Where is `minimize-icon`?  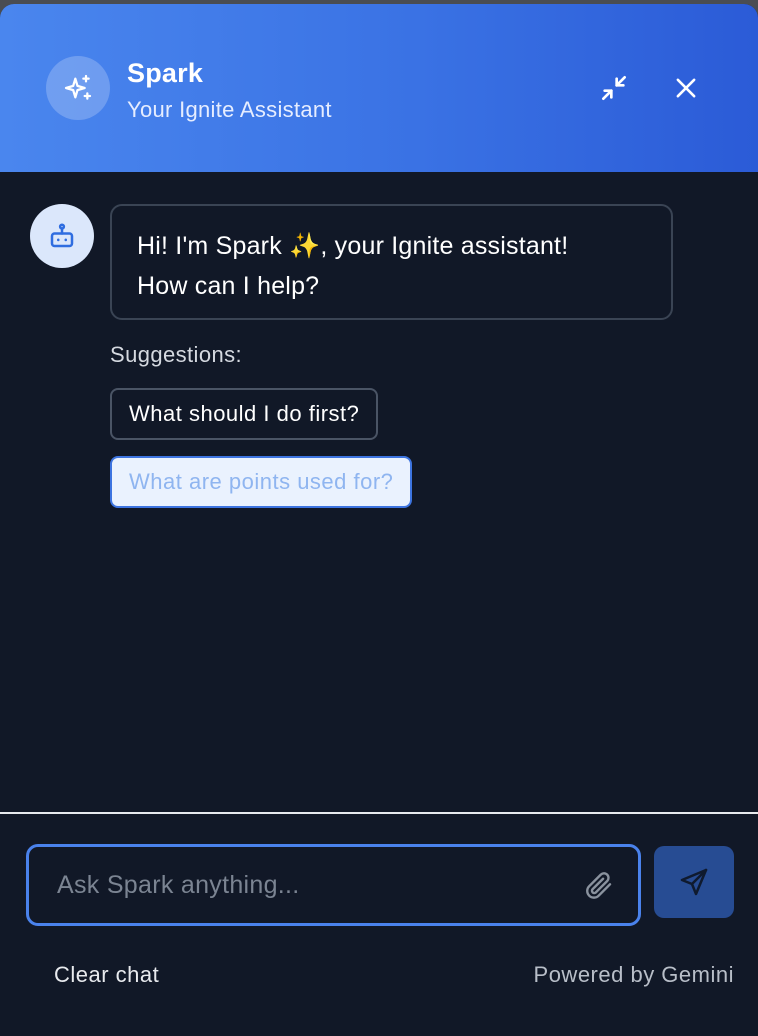
minimize-icon is located at coordinates (614, 88).